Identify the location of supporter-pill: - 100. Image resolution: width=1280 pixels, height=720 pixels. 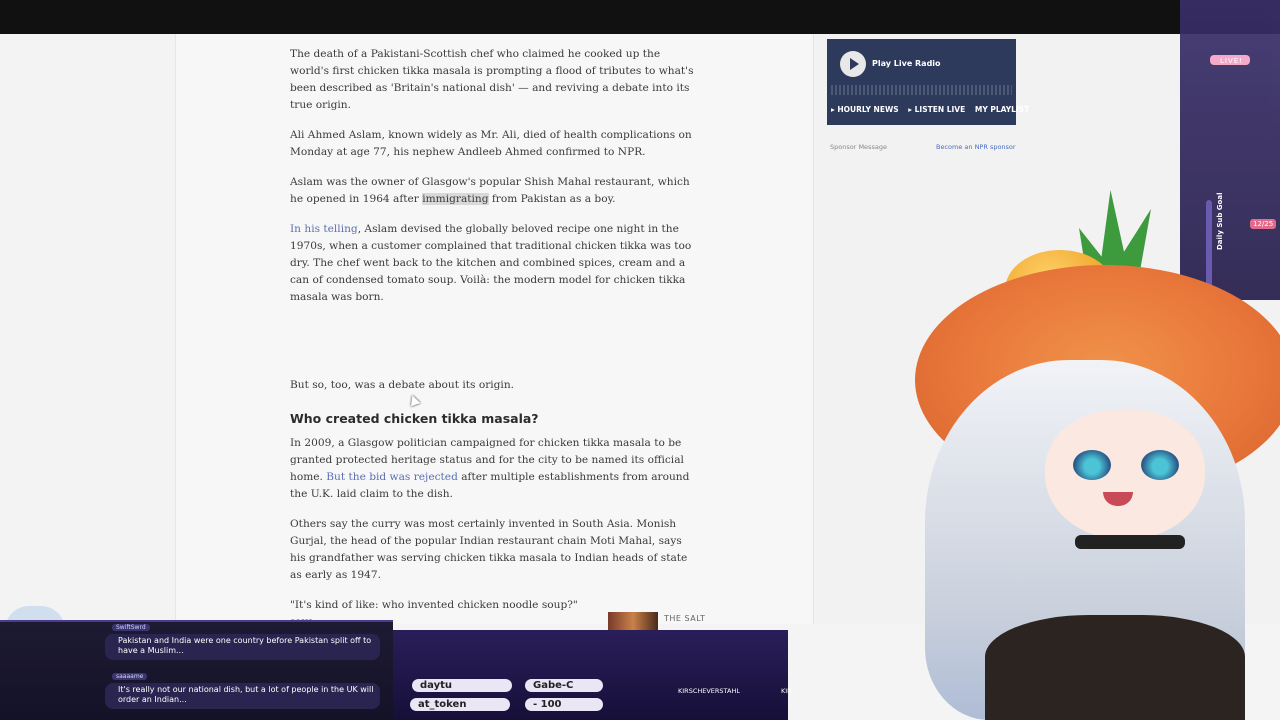
(564, 704).